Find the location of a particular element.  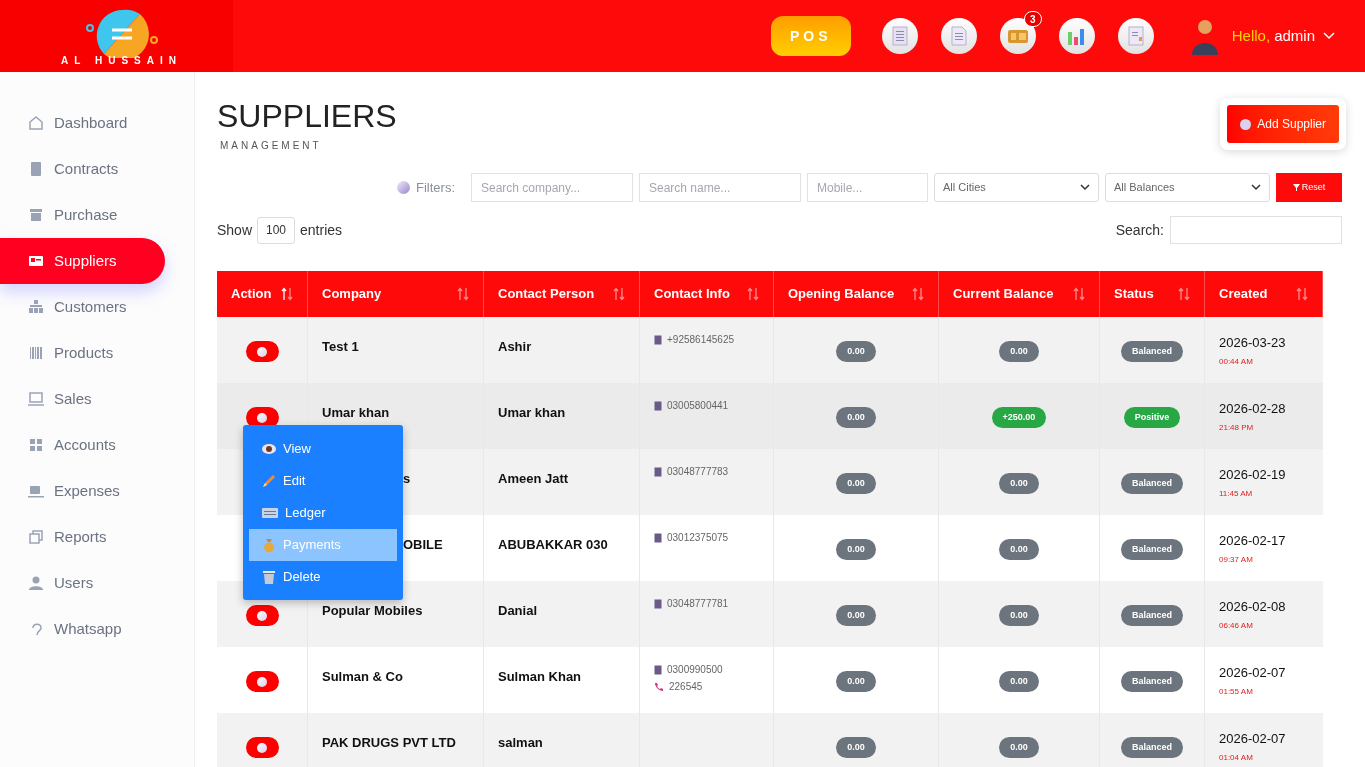

balance-badge: Positive is located at coordinates (1152, 417).